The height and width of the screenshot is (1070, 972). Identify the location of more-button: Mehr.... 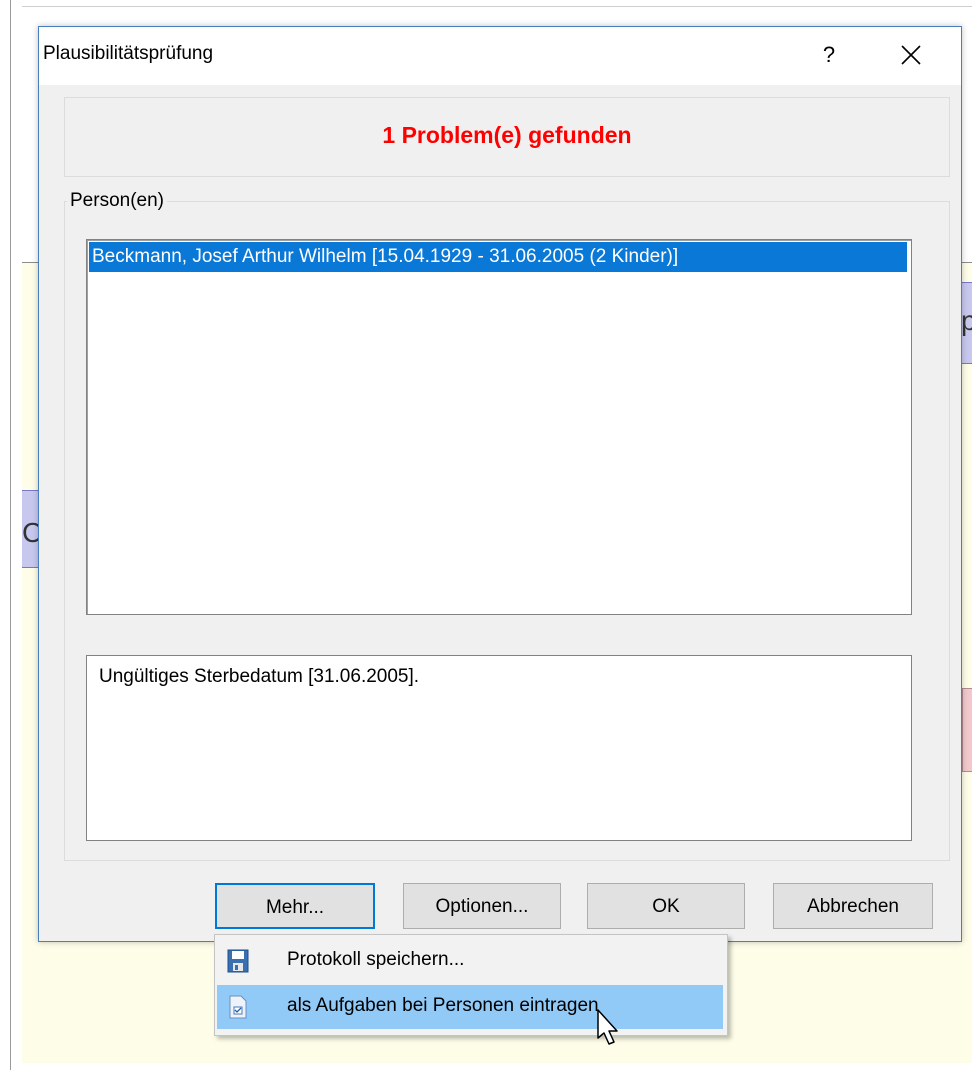
(295, 906).